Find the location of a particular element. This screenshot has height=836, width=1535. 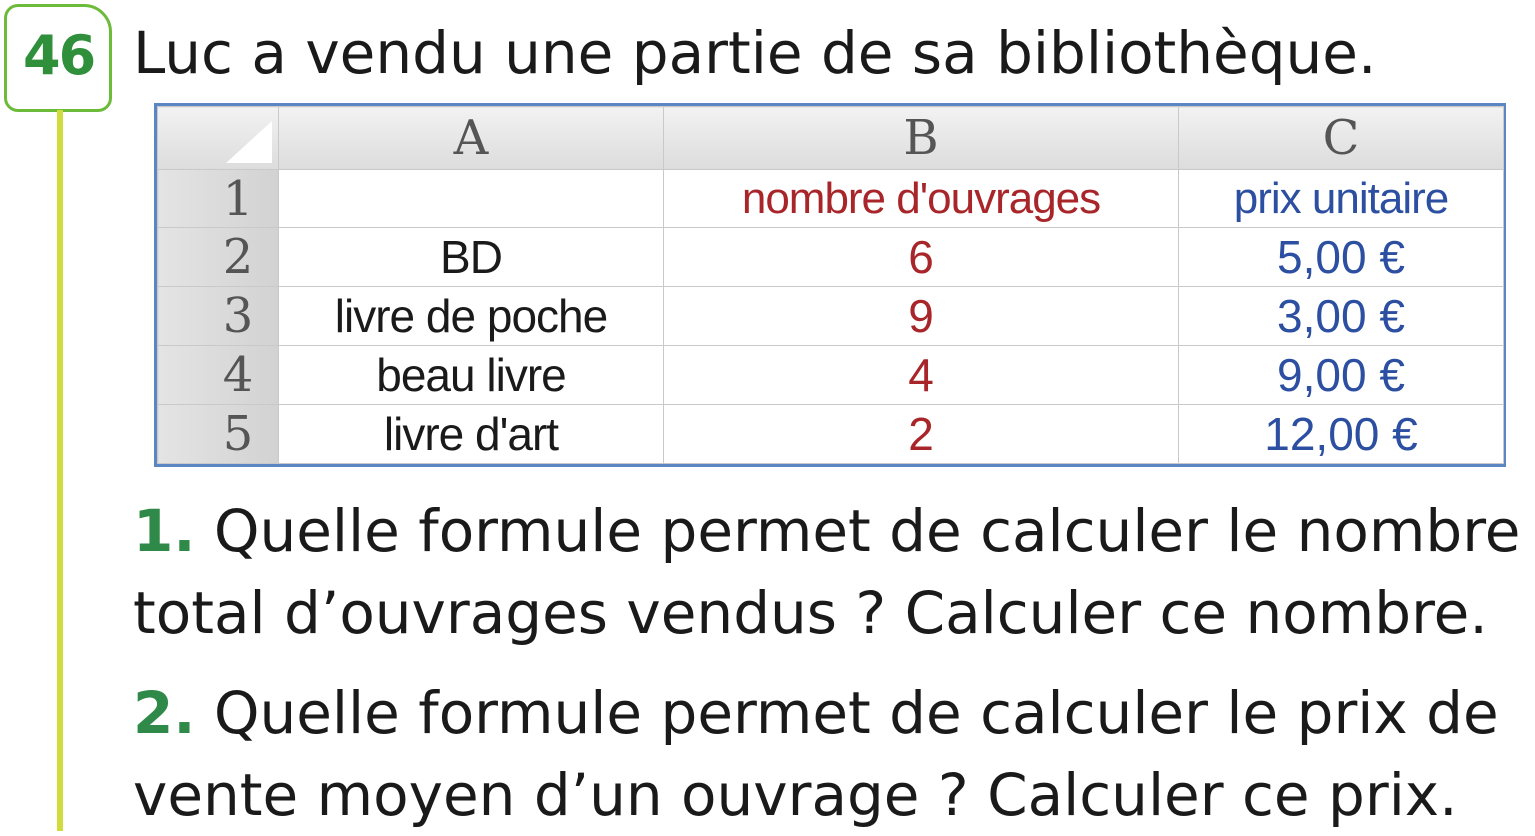

column-header-row: A B C is located at coordinates (830, 138).